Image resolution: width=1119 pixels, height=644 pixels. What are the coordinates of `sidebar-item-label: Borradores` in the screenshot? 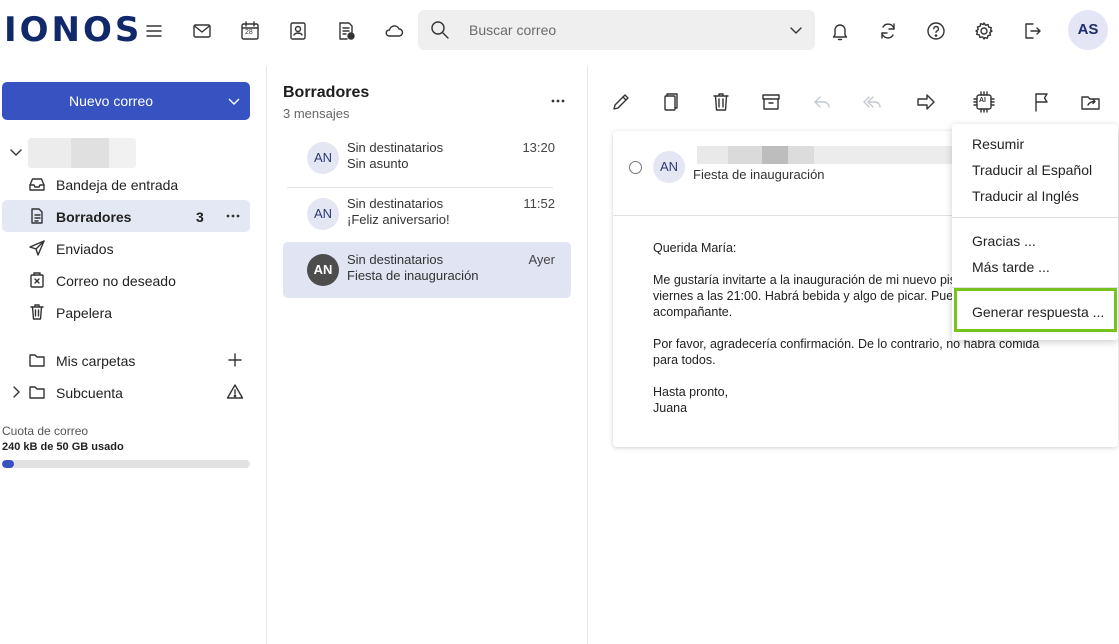 It's located at (94, 217).